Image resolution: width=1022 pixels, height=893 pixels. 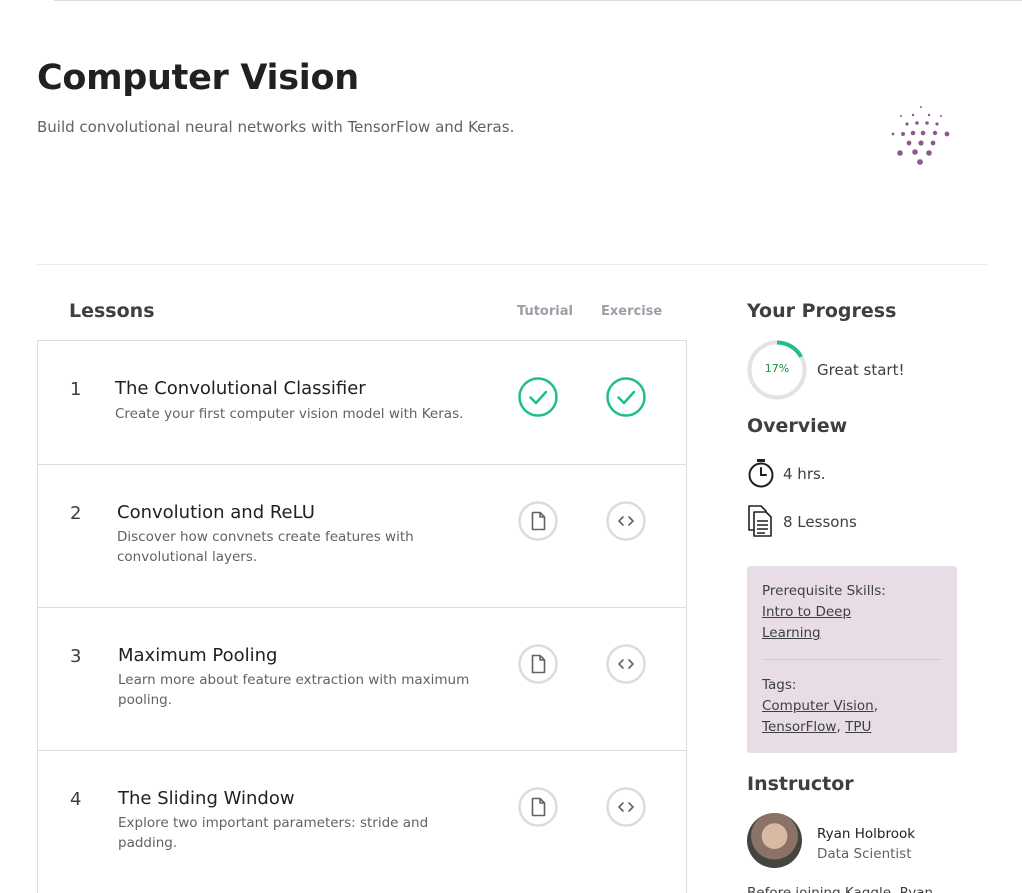 What do you see at coordinates (774, 840) in the screenshot?
I see `instructor-avatar` at bounding box center [774, 840].